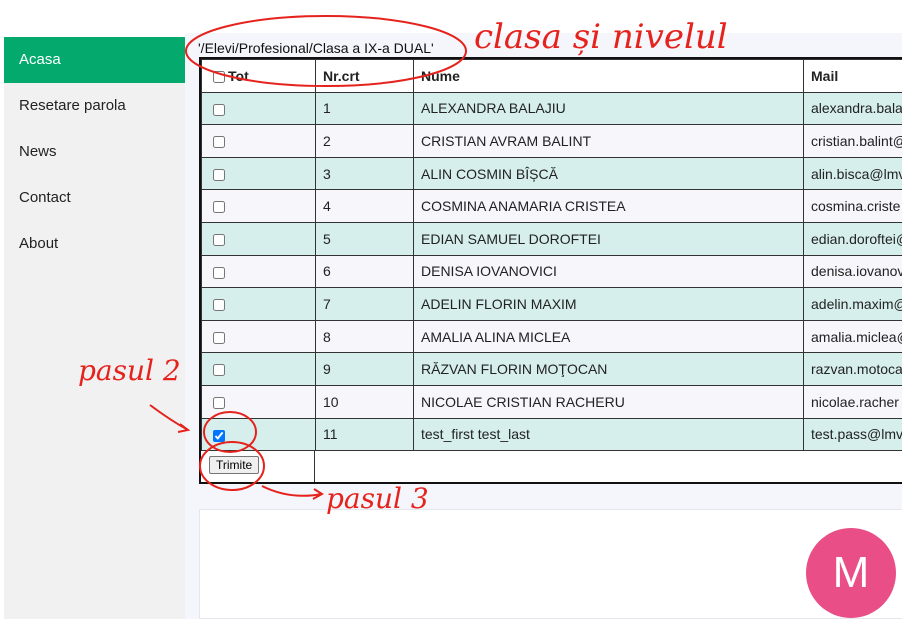  What do you see at coordinates (852, 238) in the screenshot?
I see `student-mail: edian.doroftei@` at bounding box center [852, 238].